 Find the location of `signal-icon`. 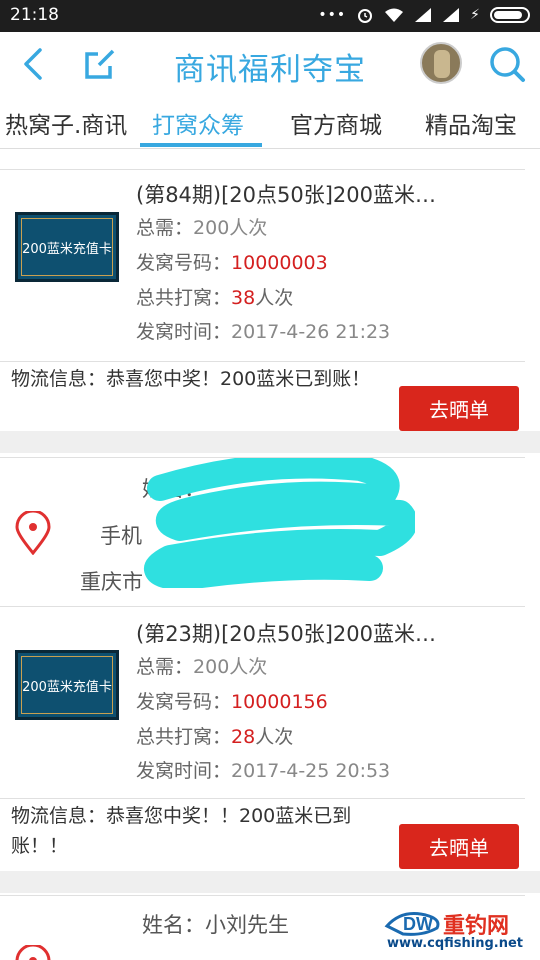

signal-icon is located at coordinates (423, 15).